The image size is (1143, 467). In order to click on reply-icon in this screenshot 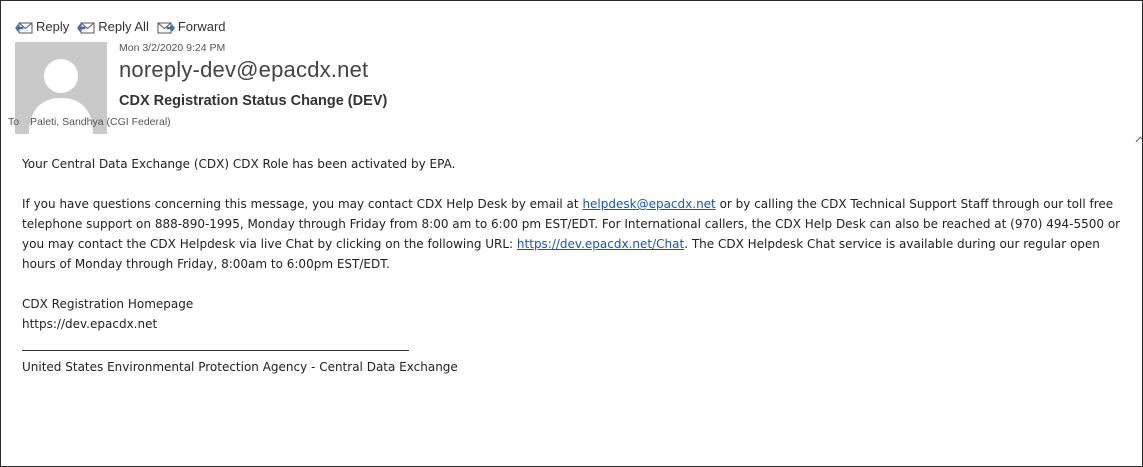, I will do `click(24, 27)`.